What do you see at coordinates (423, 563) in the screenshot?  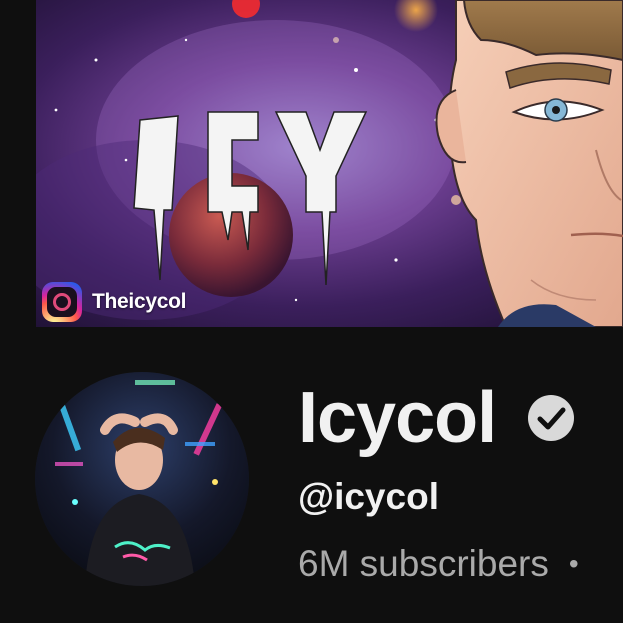 I see `subscriber-count: 6M subscribers` at bounding box center [423, 563].